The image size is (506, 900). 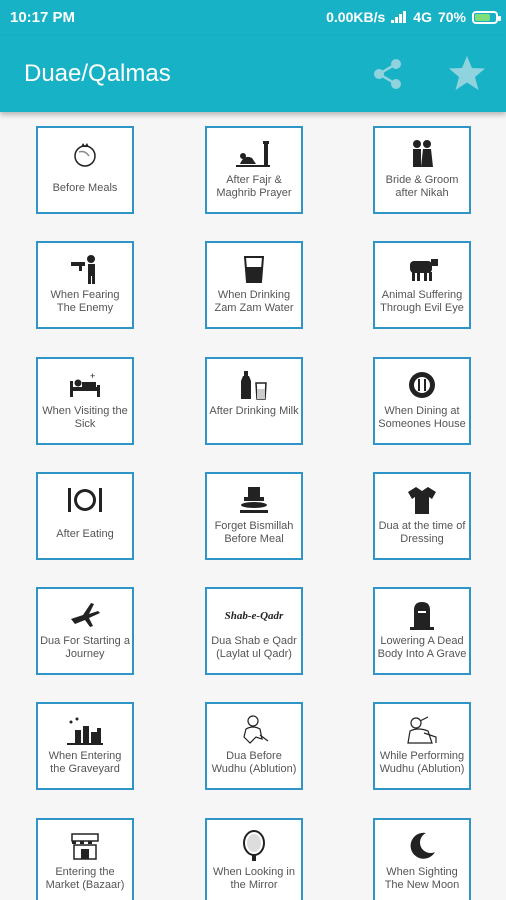 What do you see at coordinates (85, 762) in the screenshot?
I see `dua-tile-label: When Entering the Graveyard` at bounding box center [85, 762].